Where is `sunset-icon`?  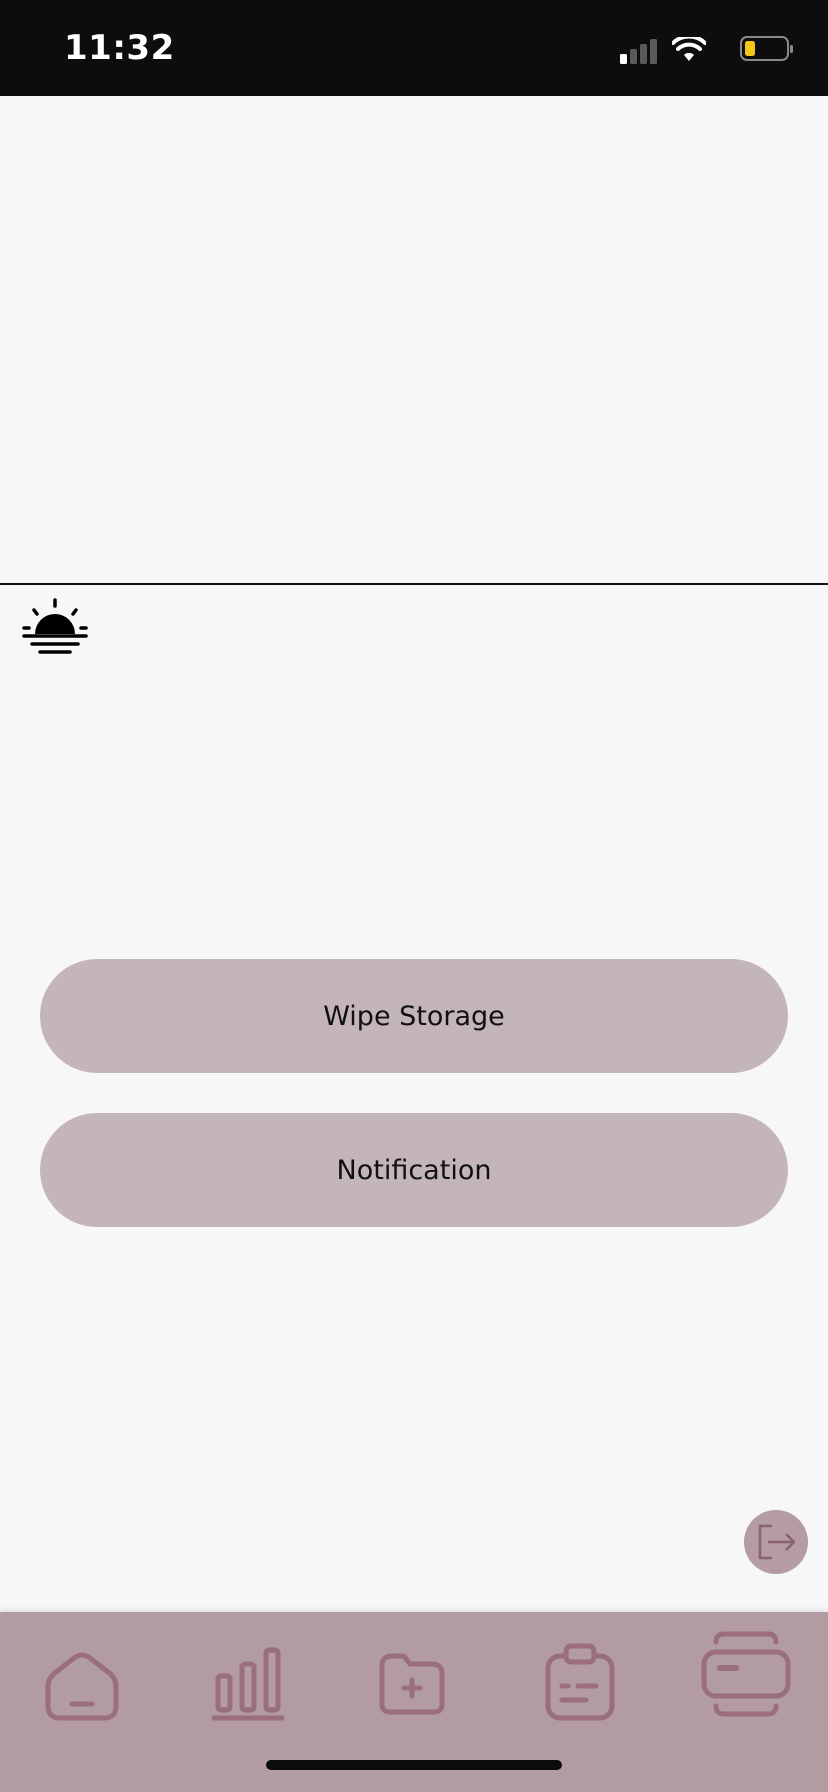 sunset-icon is located at coordinates (55, 631).